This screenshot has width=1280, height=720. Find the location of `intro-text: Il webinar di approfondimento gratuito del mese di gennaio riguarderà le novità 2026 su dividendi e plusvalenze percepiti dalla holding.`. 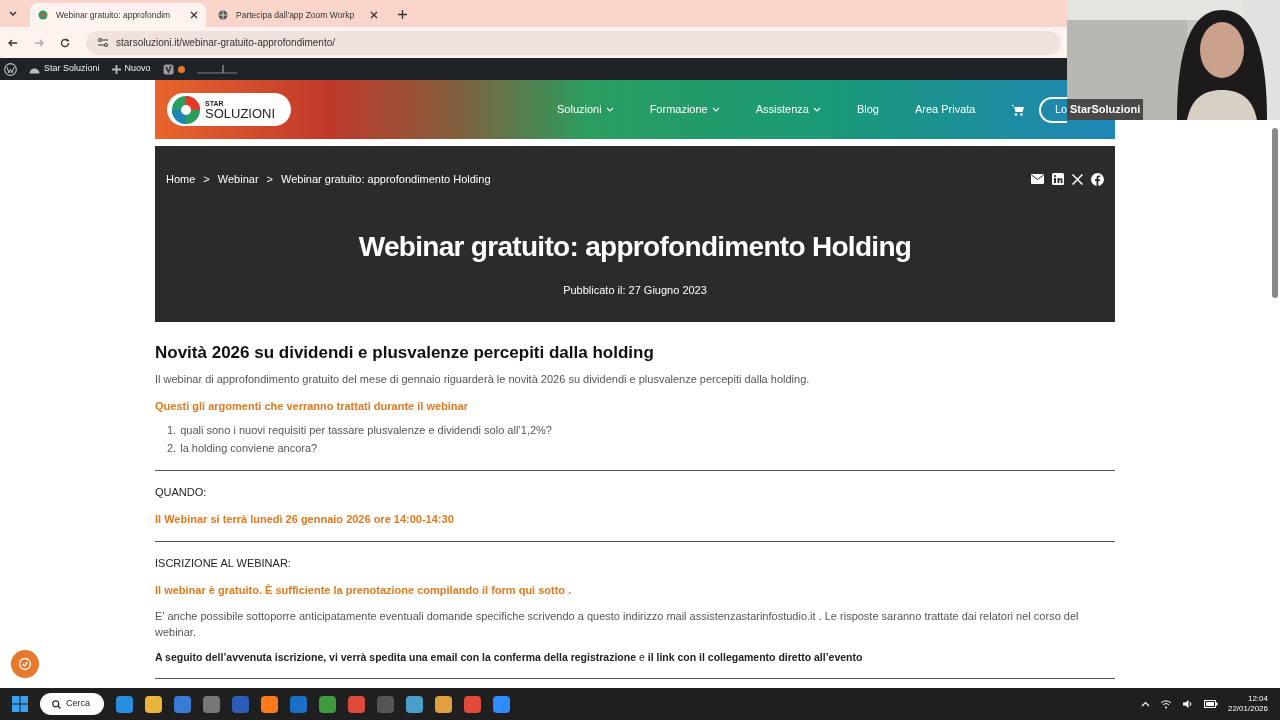

intro-text: Il webinar di approfondimento gratuito del mese di gennaio riguarderà le novità 2026 su dividendi e plusvalenze percepiti dalla holding. is located at coordinates (483, 379).